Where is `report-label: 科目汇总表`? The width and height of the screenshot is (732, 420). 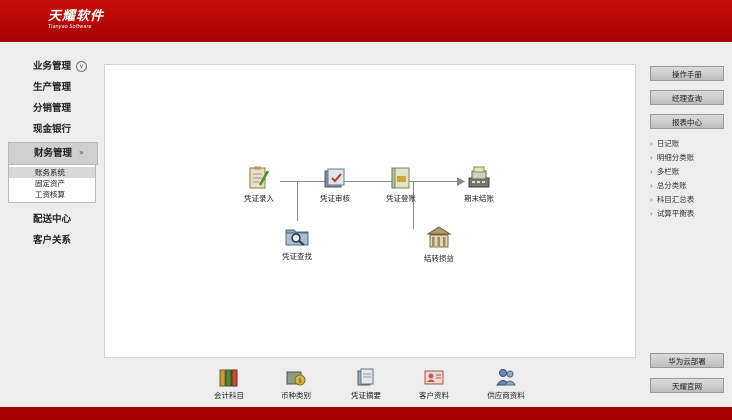
report-label: 科目汇总表 is located at coordinates (675, 199).